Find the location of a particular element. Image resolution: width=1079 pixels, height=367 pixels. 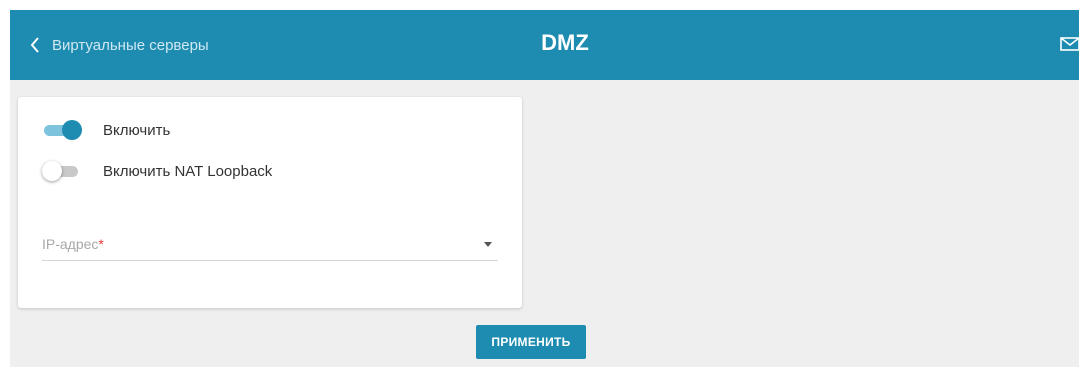

enable-toggle is located at coordinates (62, 130).